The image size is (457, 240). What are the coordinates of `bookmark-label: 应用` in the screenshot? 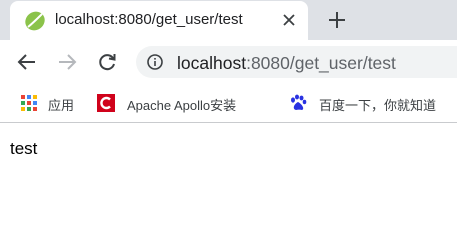 It's located at (61, 105).